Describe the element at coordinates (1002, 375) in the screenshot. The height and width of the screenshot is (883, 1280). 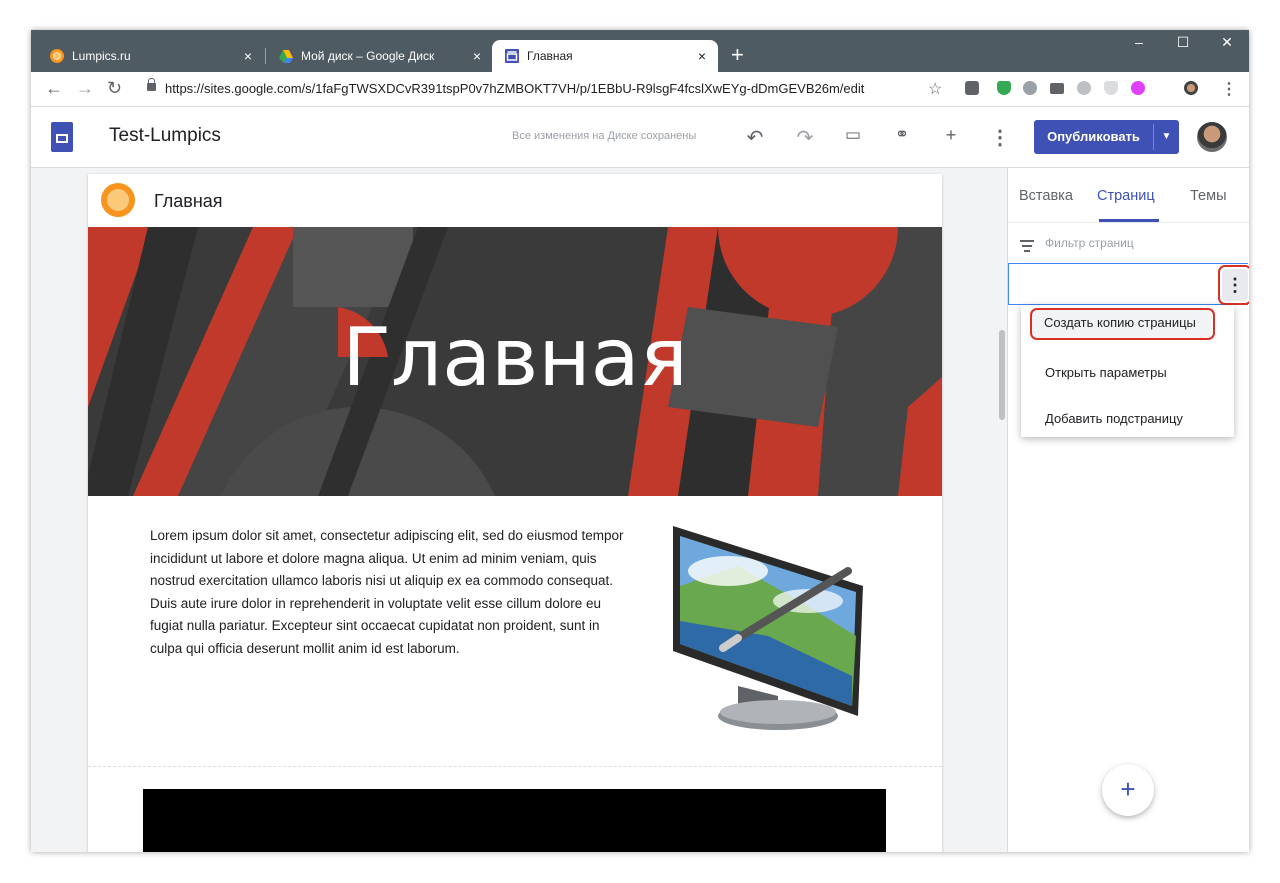
I see `canvas-scrollbar` at that location.